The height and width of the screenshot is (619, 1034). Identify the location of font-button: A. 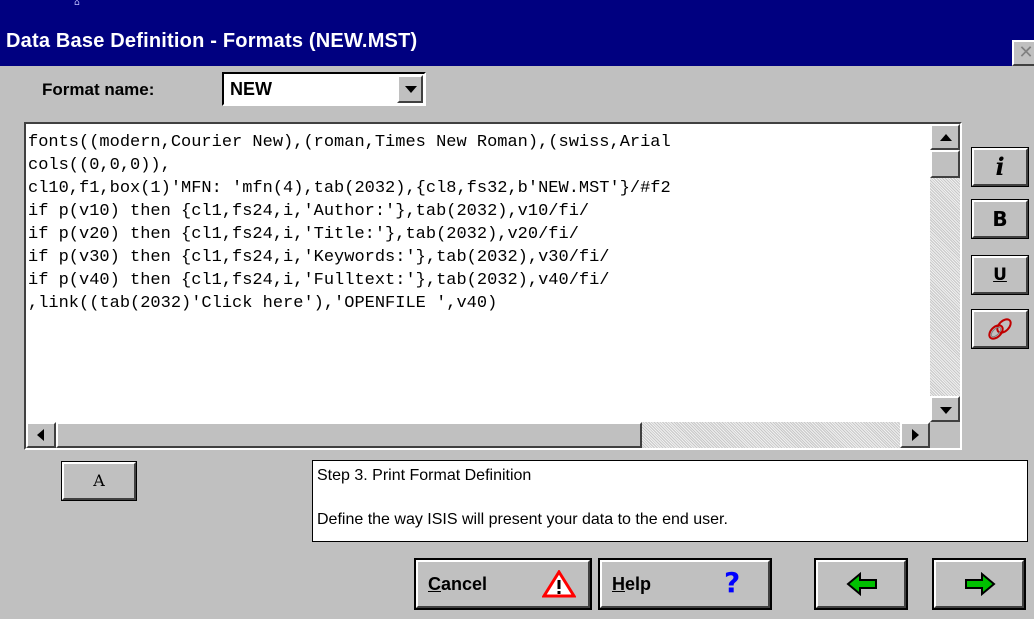
(99, 481).